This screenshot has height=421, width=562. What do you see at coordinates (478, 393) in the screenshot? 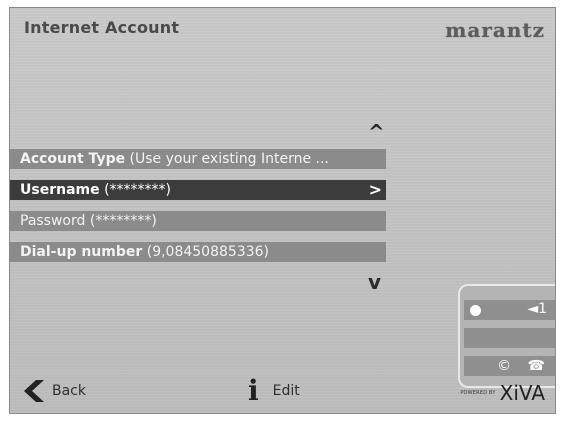
I see `powered-by-text: POWERED BY` at bounding box center [478, 393].